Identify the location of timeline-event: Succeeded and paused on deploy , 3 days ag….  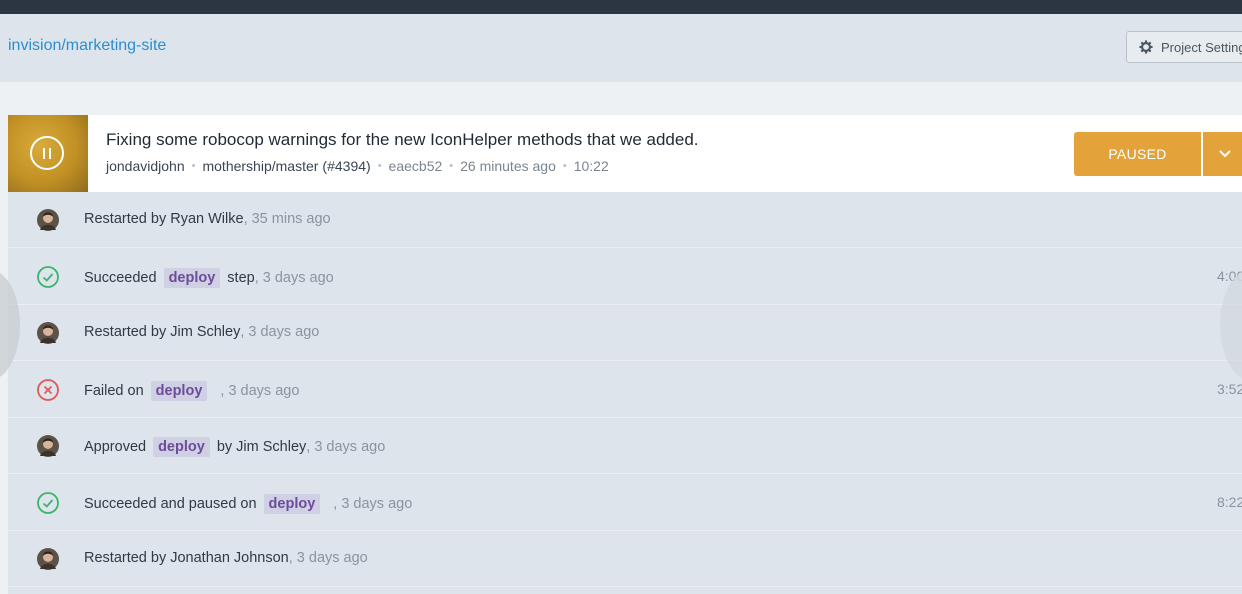
(625, 503).